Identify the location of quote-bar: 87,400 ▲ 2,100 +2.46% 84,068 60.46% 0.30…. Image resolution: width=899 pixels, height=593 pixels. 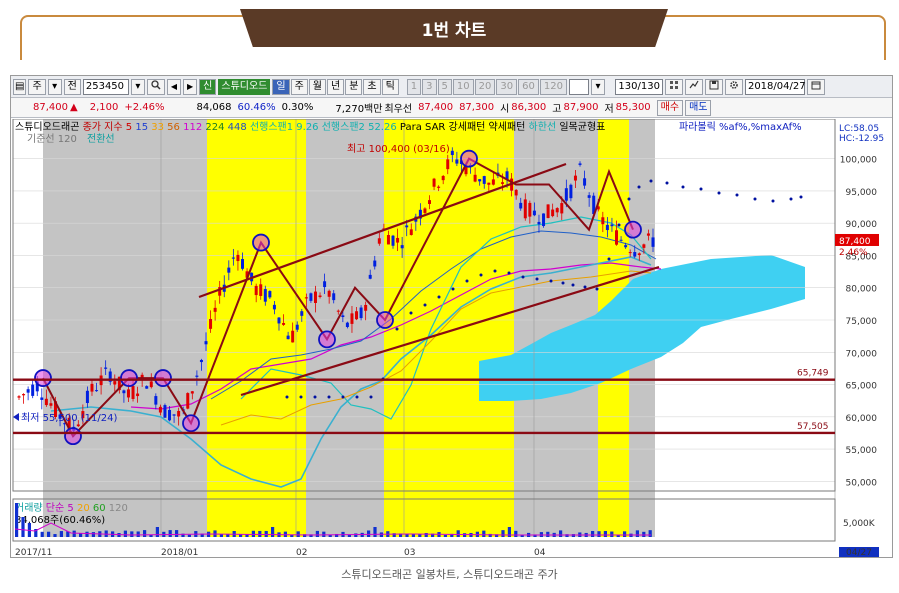
(451, 108).